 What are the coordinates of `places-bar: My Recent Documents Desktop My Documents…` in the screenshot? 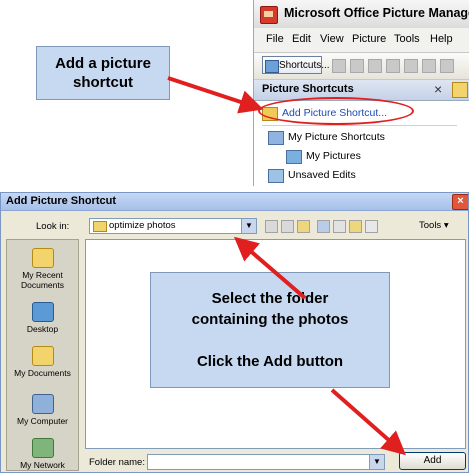 It's located at (42, 355).